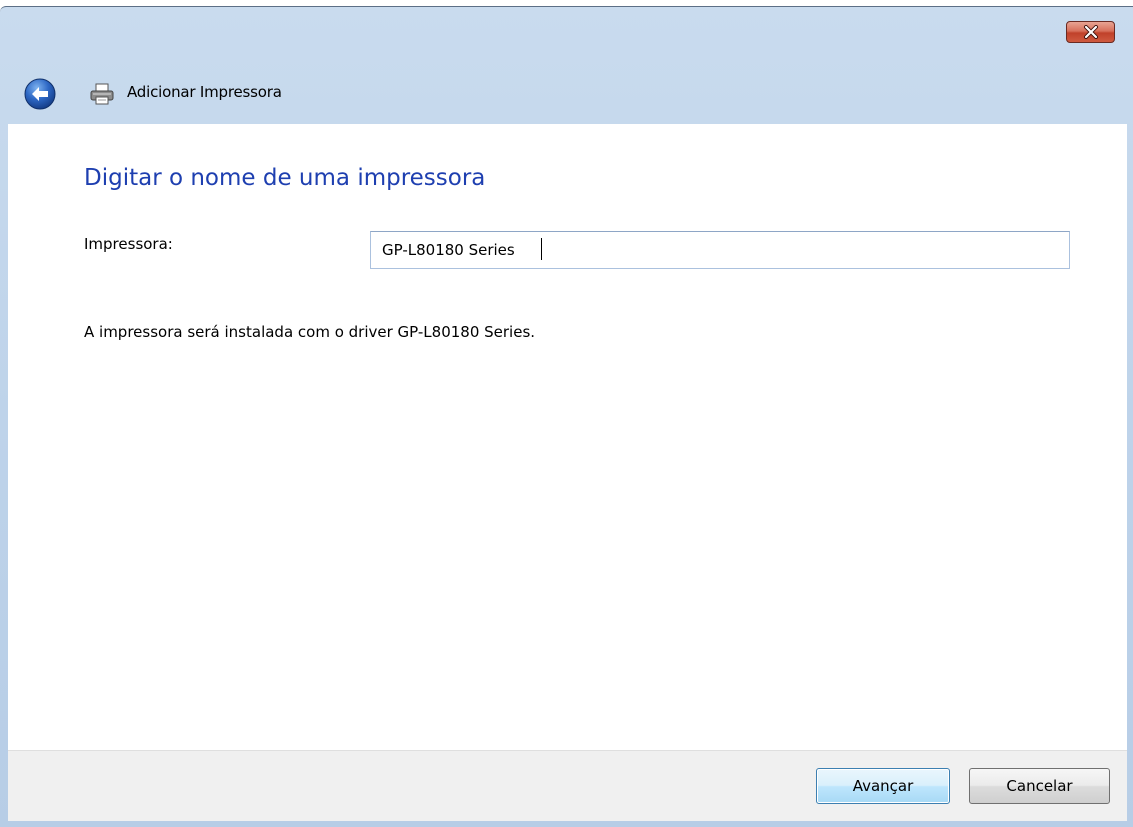  I want to click on back-arrow-icon, so click(40, 94).